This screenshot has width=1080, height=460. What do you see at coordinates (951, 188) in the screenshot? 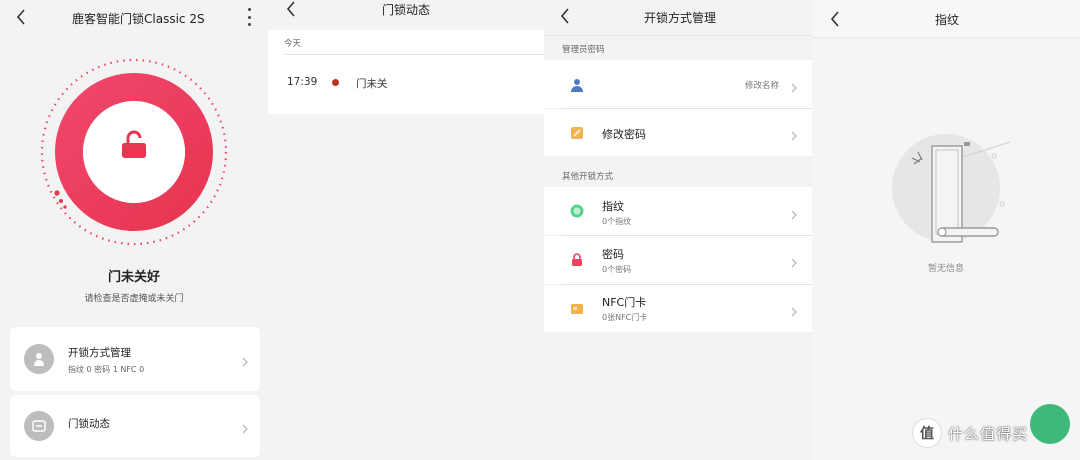
I see `empty-door-lock-illustration` at bounding box center [951, 188].